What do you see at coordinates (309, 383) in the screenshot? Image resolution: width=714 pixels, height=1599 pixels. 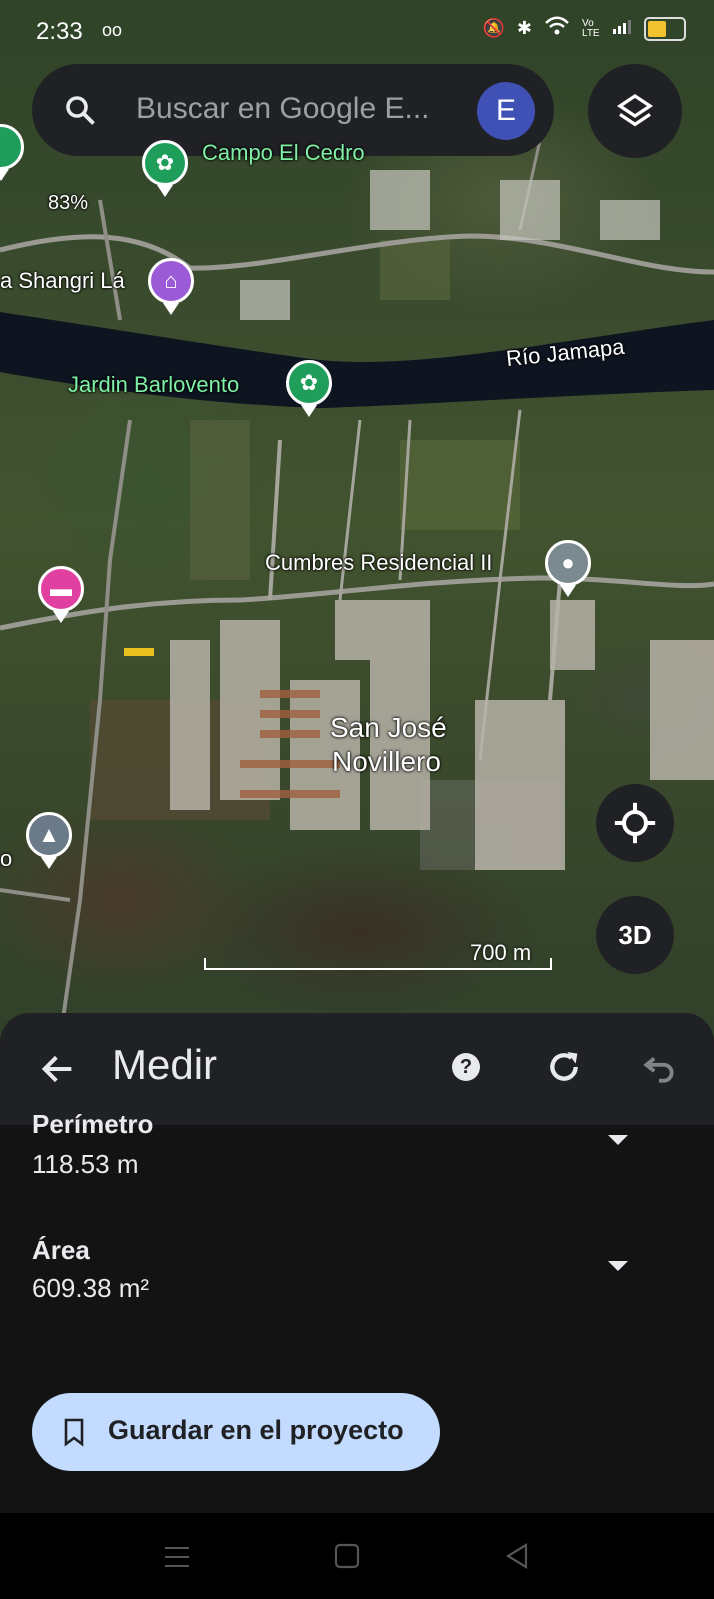 I see `place-pin-jardin: ✿` at bounding box center [309, 383].